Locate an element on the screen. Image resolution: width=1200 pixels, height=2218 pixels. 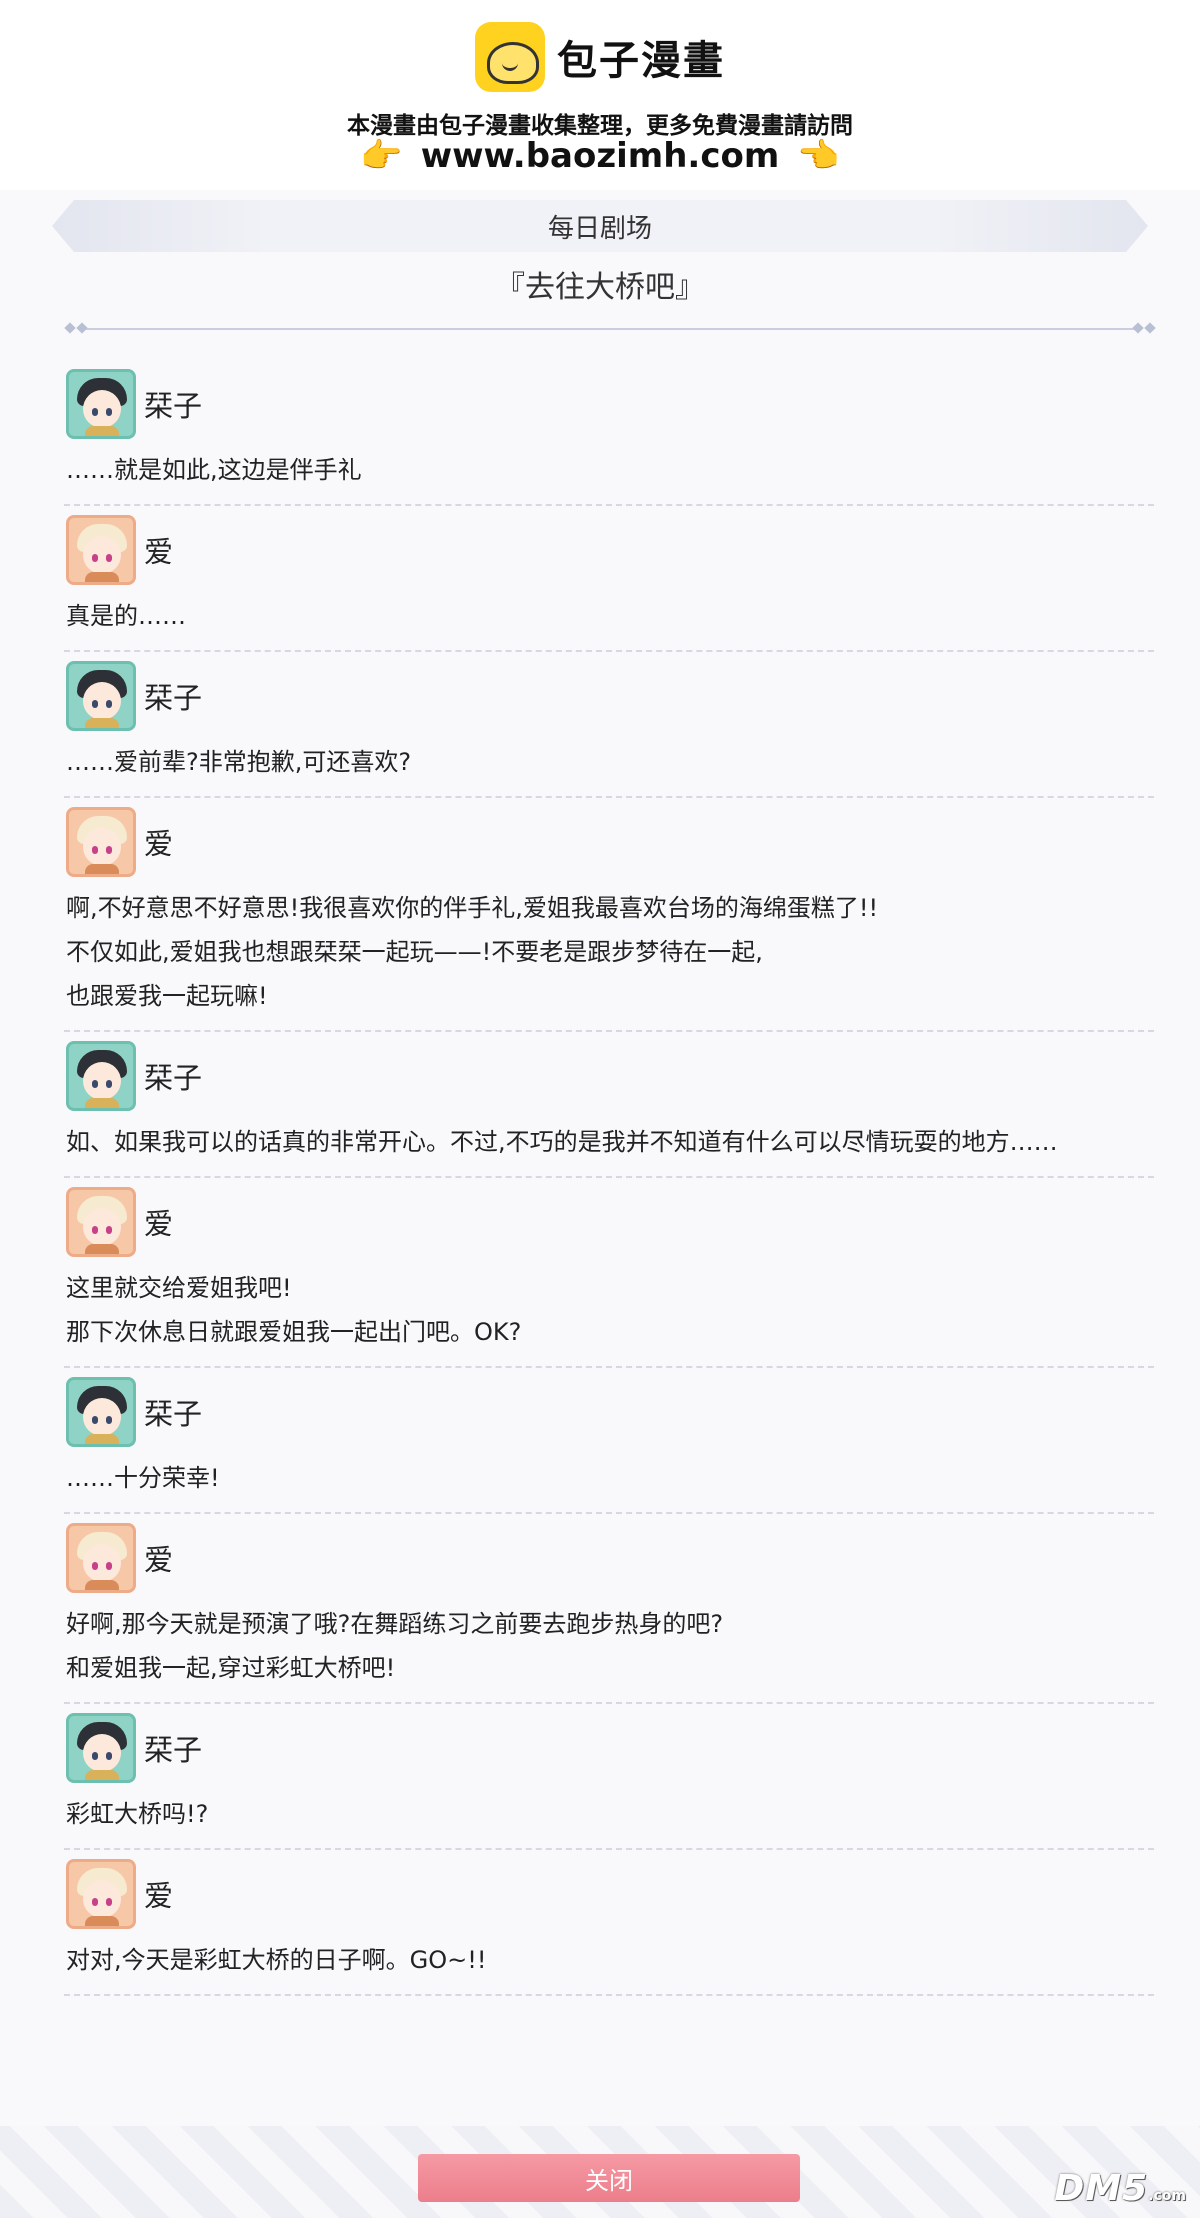
dialogue-lines: 这里就交给爱姐我吧! 那下次休息日就跟爱姐我一起出门吧。OK? is located at coordinates (608, 1310).